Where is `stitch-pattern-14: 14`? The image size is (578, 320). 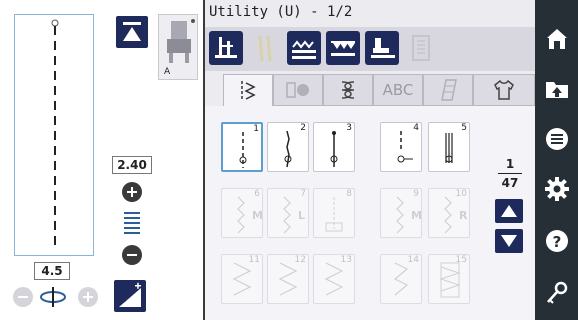
stitch-pattern-14: 14 is located at coordinates (401, 279).